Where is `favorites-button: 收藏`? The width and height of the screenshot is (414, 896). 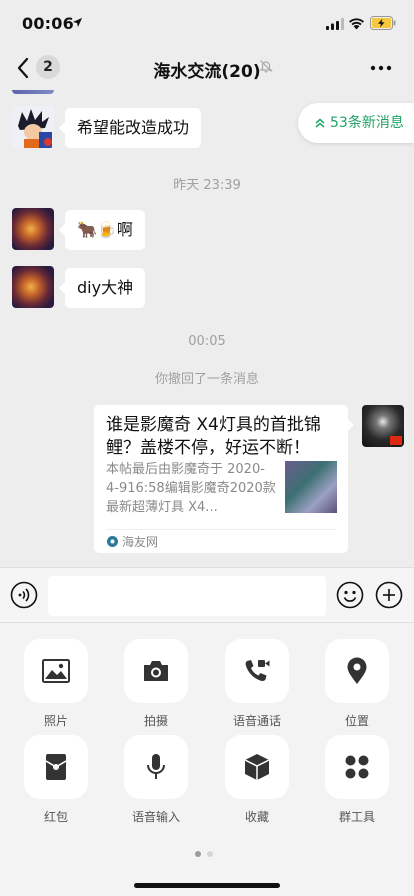
favorites-button: 收藏 is located at coordinates (257, 780).